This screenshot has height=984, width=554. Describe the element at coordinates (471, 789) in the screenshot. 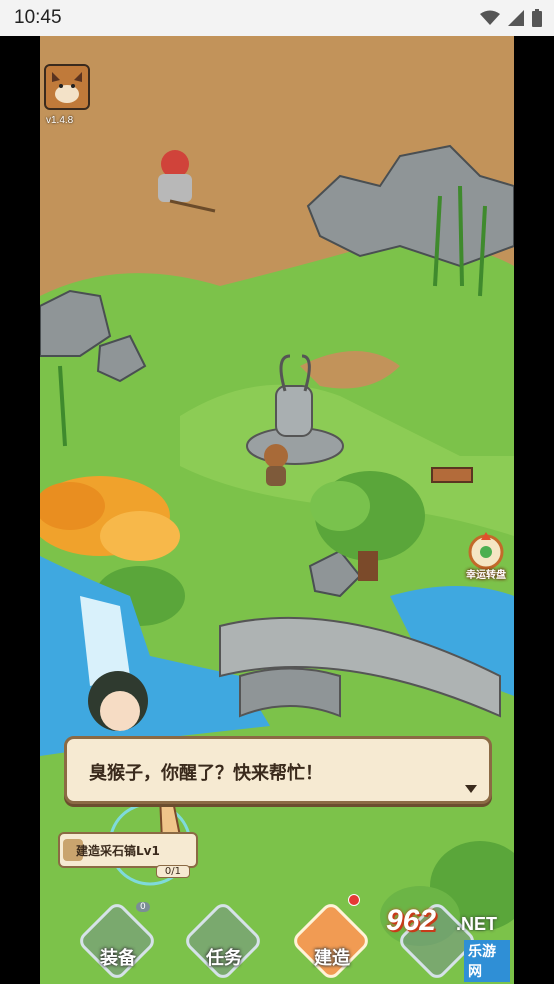

I see `dialog-continue-icon` at that location.